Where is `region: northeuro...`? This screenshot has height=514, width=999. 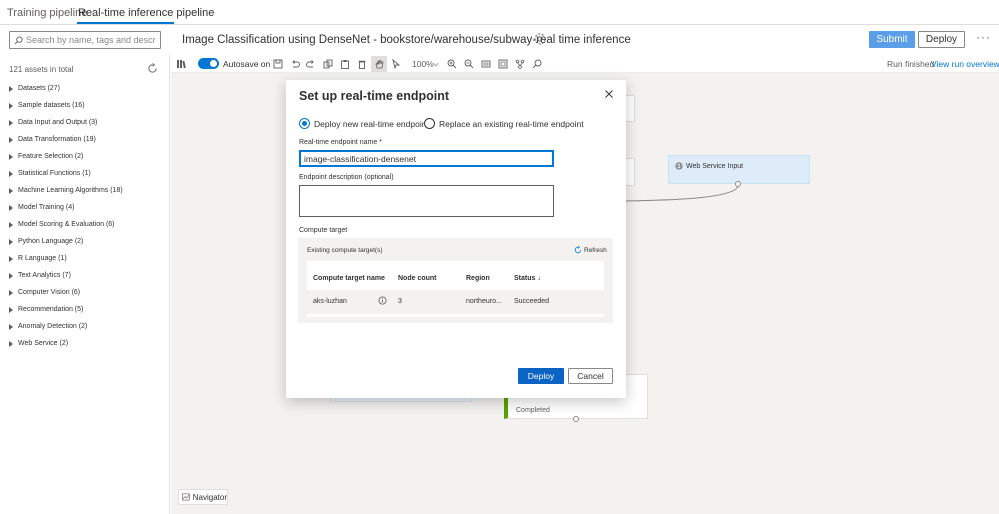
region: northeuro... is located at coordinates (484, 301).